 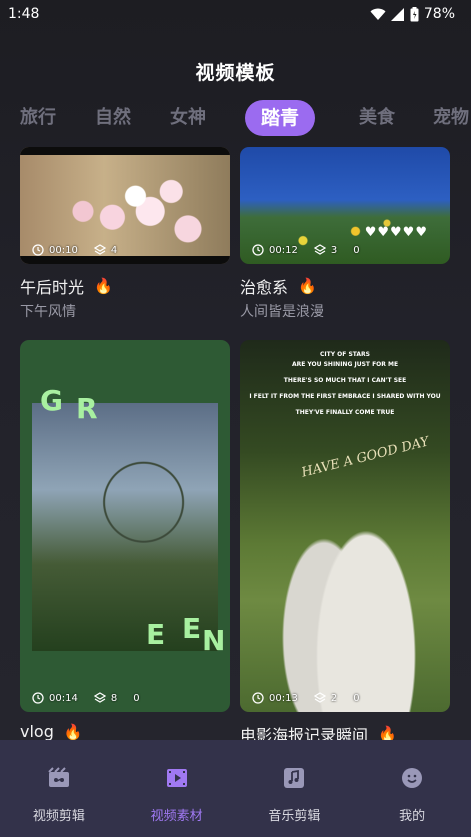 I want to click on layer-count: 2, so click(x=334, y=698).